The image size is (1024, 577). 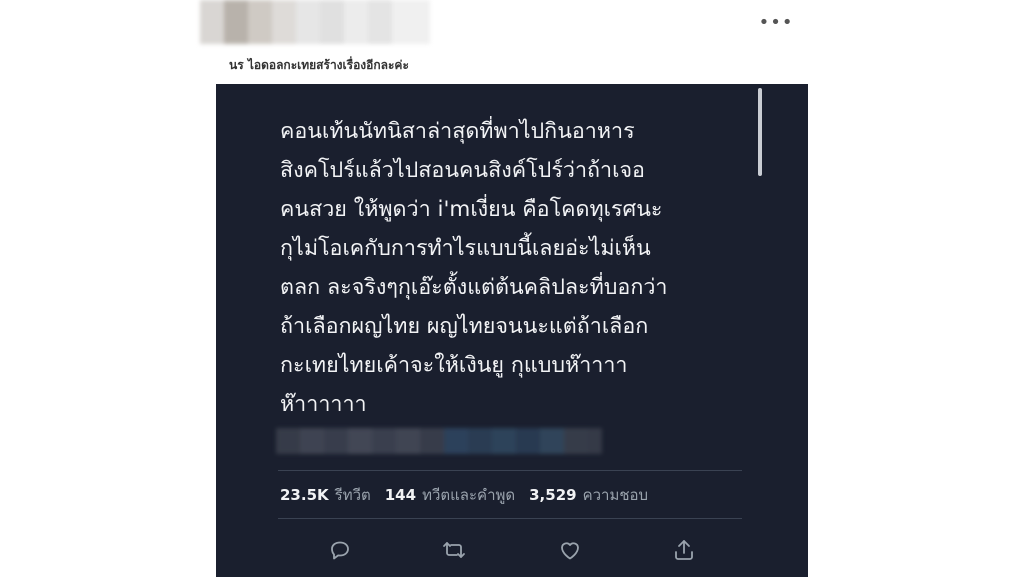 What do you see at coordinates (469, 495) in the screenshot?
I see `quotes-label: ทวีตและคำพูด` at bounding box center [469, 495].